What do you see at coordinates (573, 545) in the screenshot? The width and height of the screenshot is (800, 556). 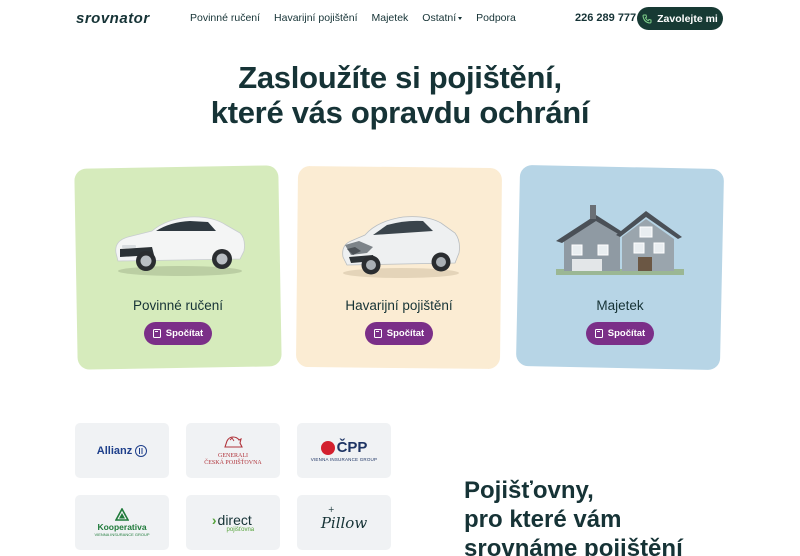 I see `insurers-title-line3: srovnáme pojištění` at bounding box center [573, 545].